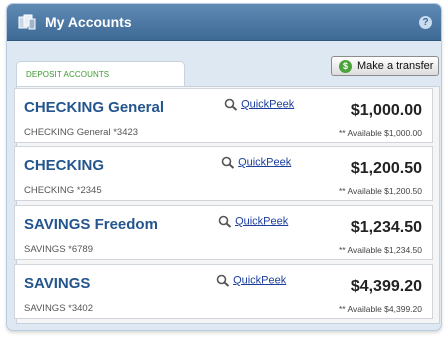  Describe the element at coordinates (386, 110) in the screenshot. I see `account-balance: $1,000.00` at that location.